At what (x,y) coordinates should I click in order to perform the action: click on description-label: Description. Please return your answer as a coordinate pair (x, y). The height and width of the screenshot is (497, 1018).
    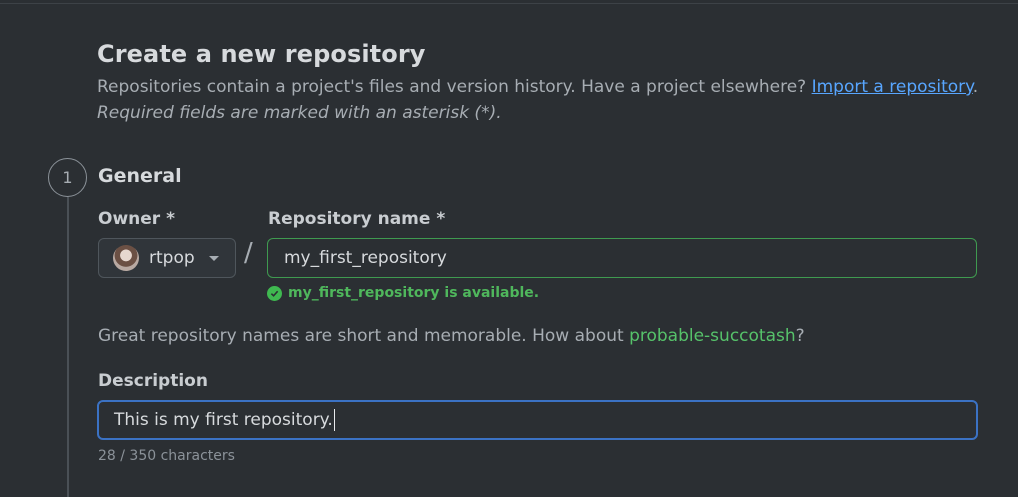
    Looking at the image, I should click on (153, 381).